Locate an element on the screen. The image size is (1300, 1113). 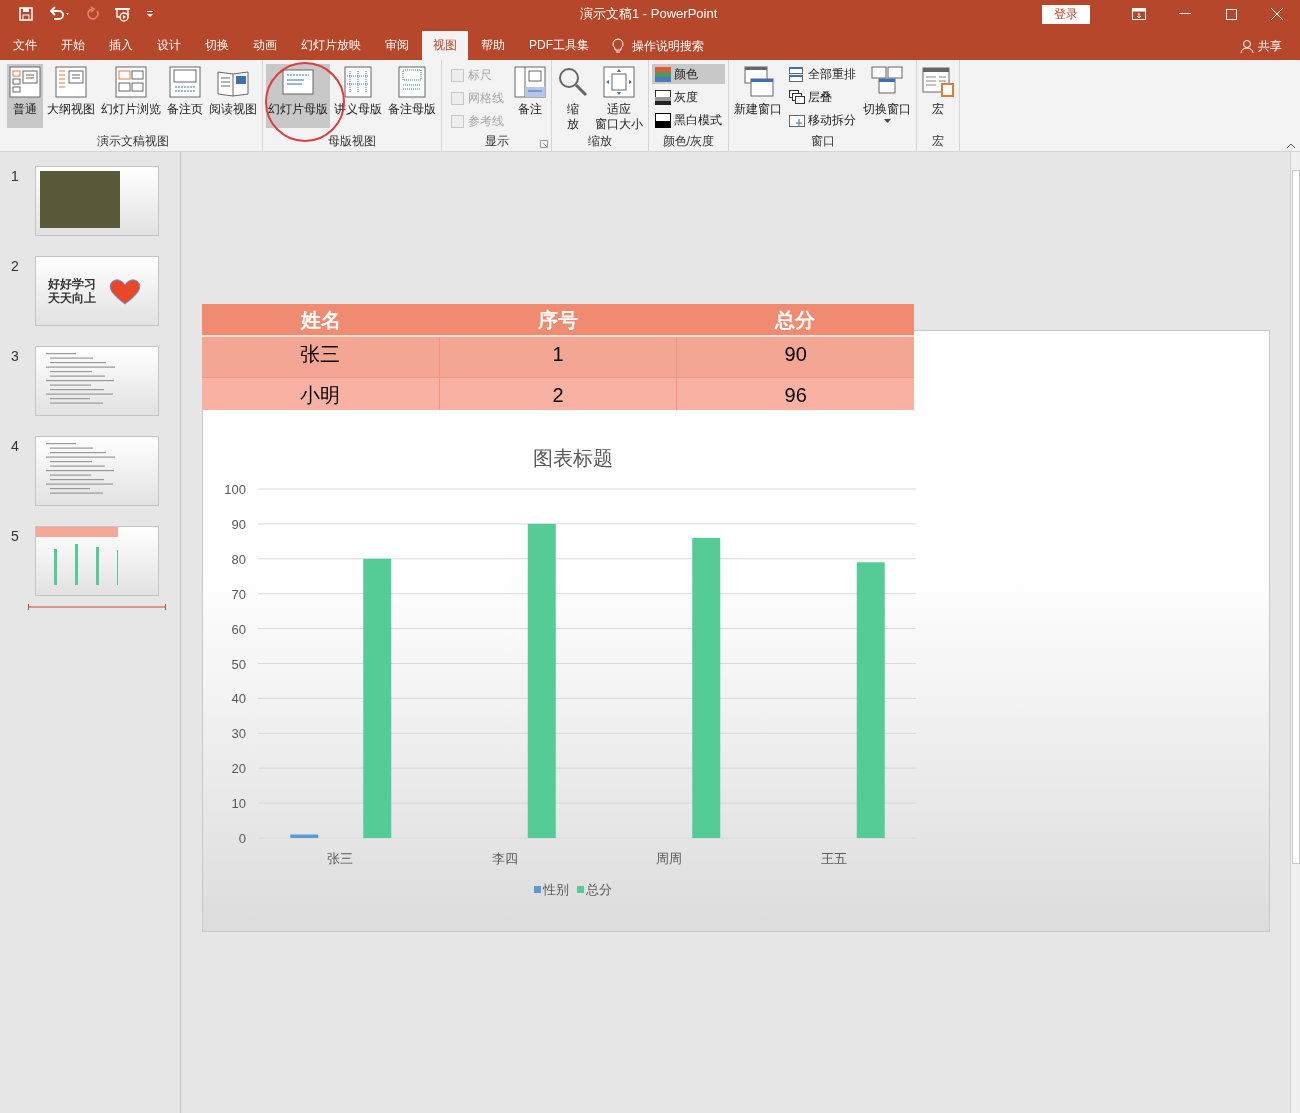
slide-layout-icon is located at coordinates (298, 82).